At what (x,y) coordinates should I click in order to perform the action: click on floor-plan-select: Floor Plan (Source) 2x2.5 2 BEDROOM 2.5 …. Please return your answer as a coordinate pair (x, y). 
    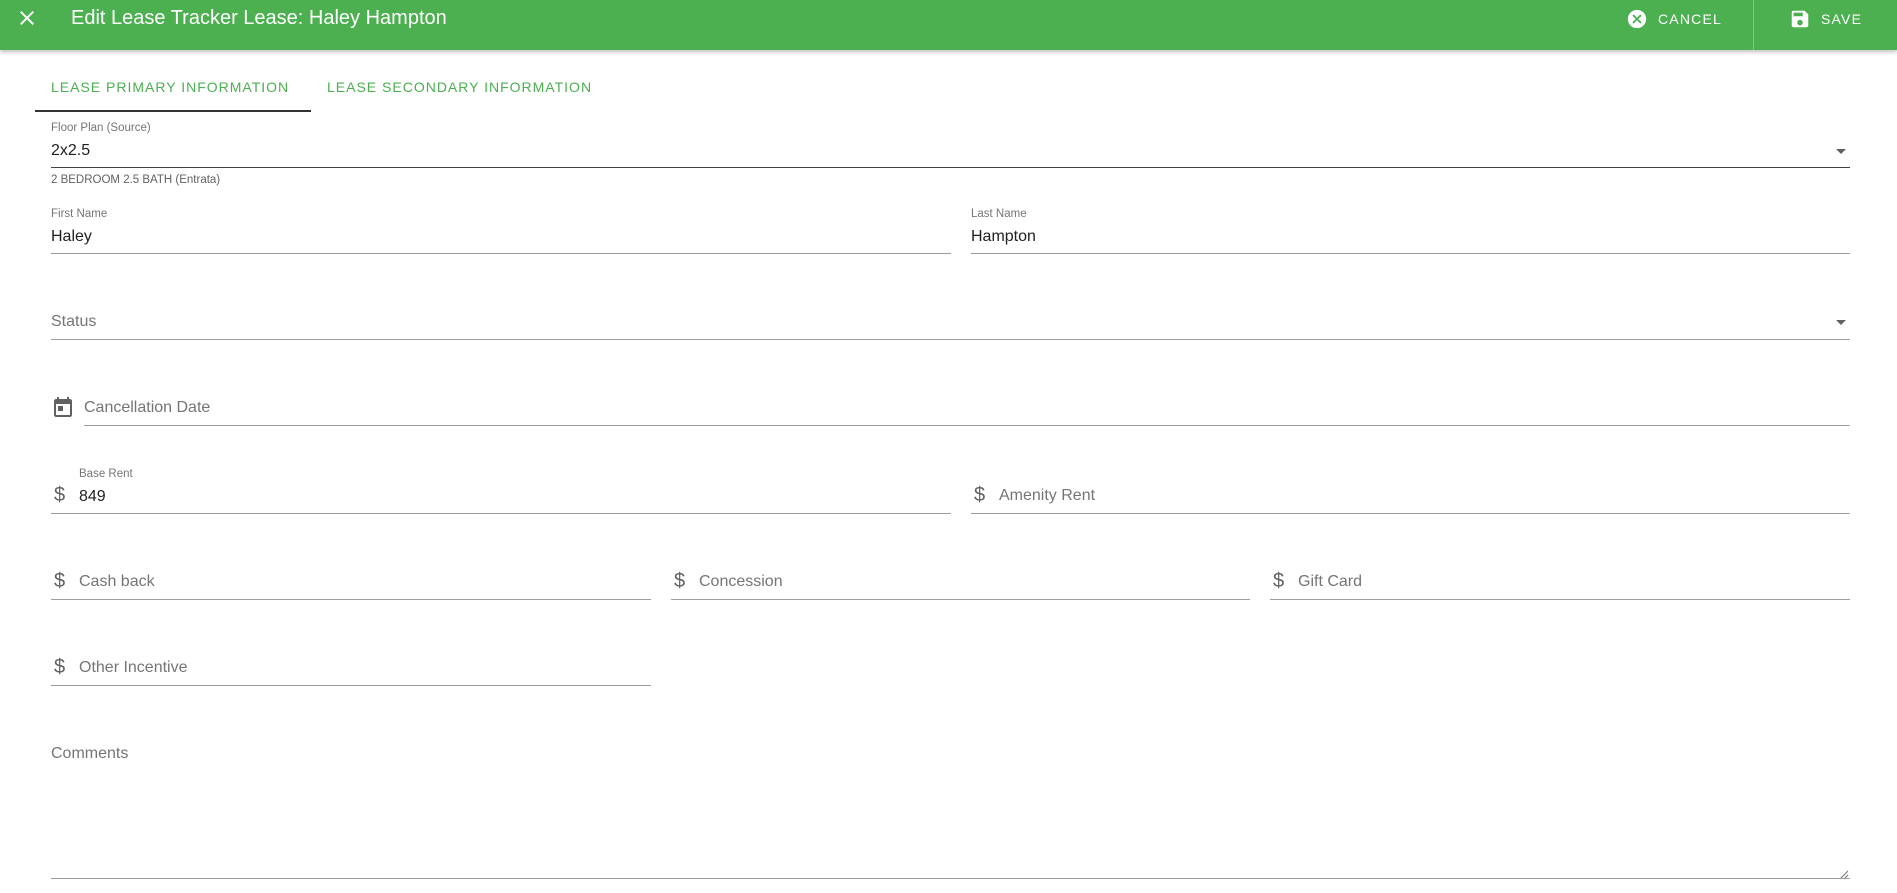
    Looking at the image, I should click on (950, 153).